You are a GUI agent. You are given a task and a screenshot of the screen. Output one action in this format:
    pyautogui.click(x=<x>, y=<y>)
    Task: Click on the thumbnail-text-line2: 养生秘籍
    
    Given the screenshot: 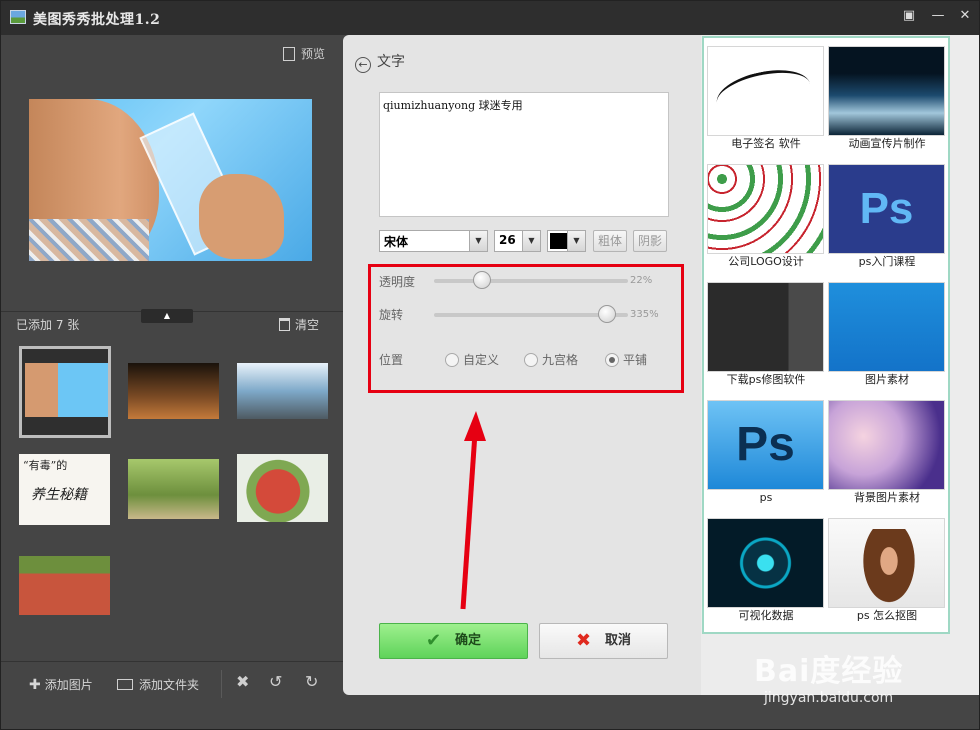 What is the action you would take?
    pyautogui.click(x=59, y=495)
    